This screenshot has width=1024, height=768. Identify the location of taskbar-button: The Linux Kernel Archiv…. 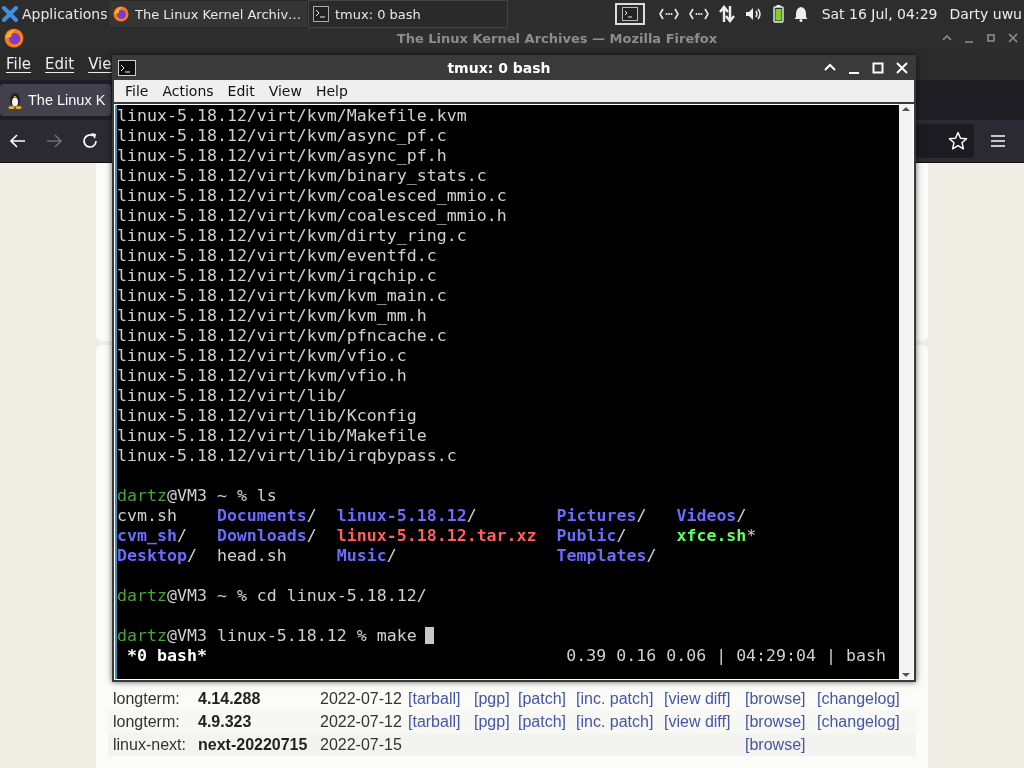
(208, 14).